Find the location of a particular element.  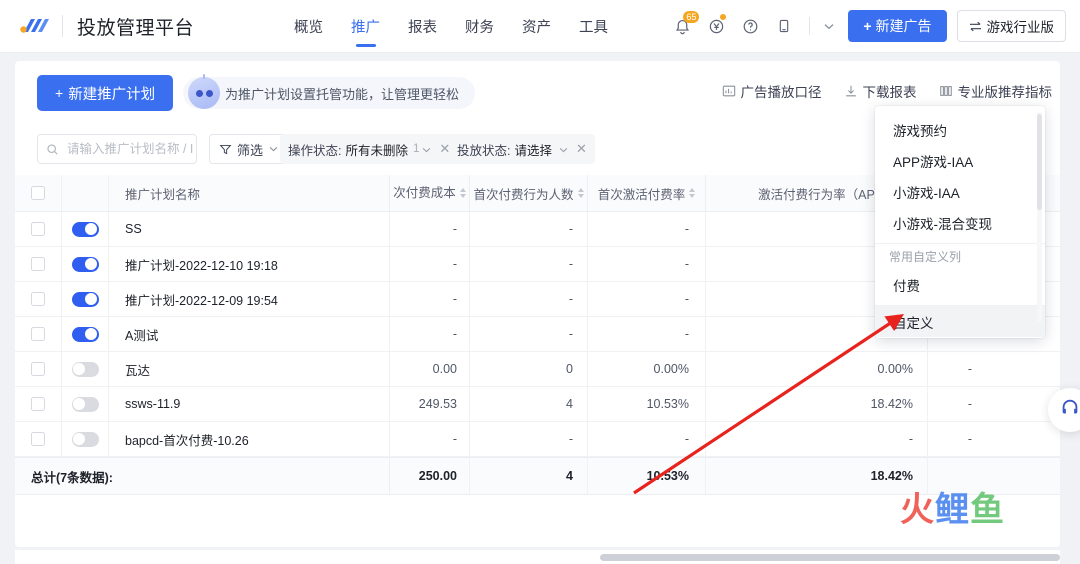

cell-plan-name: bapcd-首次付费-10.26 is located at coordinates (249, 439).